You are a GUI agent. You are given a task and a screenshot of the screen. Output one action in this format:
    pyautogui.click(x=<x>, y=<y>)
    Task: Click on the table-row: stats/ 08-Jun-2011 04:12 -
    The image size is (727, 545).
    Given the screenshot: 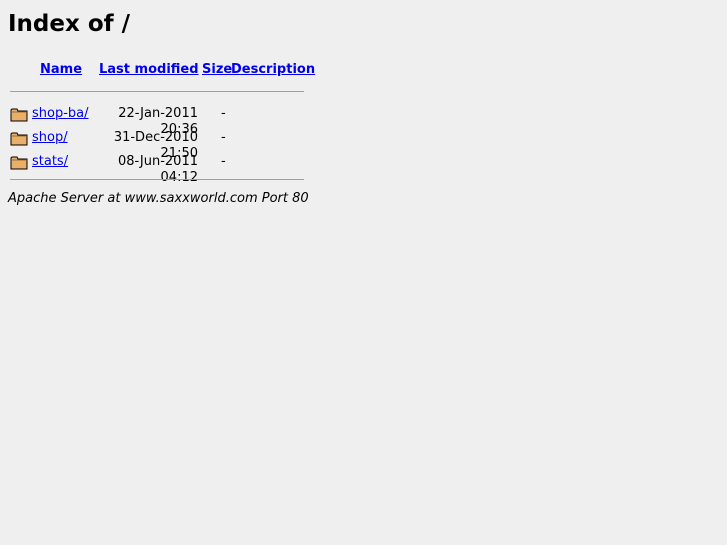 What is the action you would take?
    pyautogui.click(x=158, y=168)
    